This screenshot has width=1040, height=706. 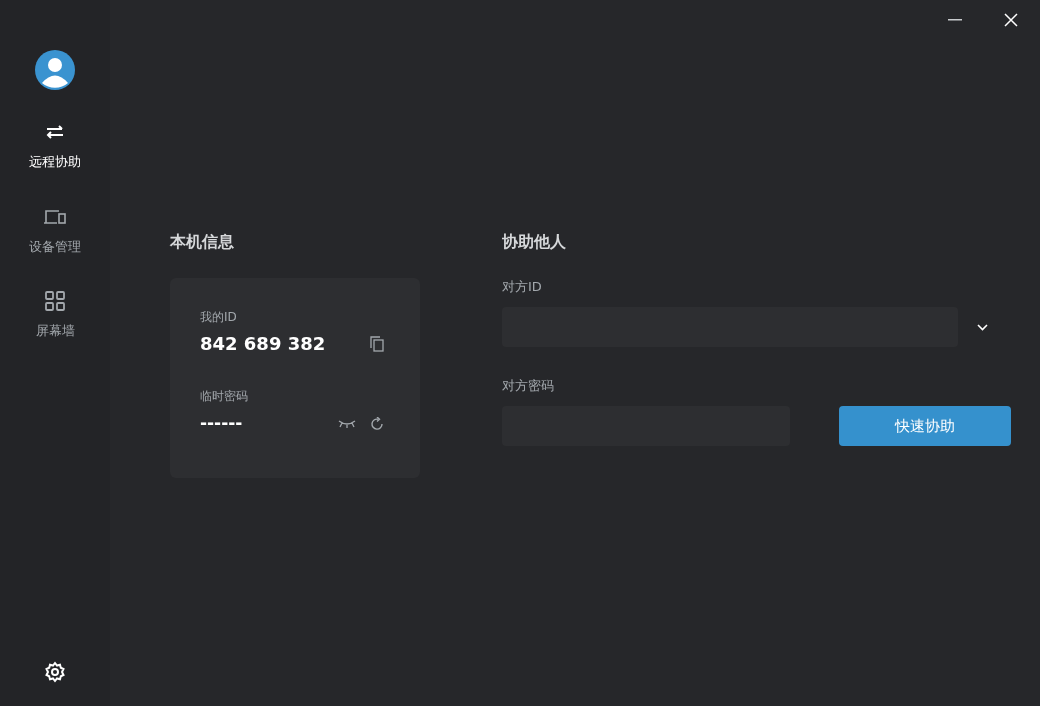 I want to click on nav-item: 远程协助, so click(x=55, y=146).